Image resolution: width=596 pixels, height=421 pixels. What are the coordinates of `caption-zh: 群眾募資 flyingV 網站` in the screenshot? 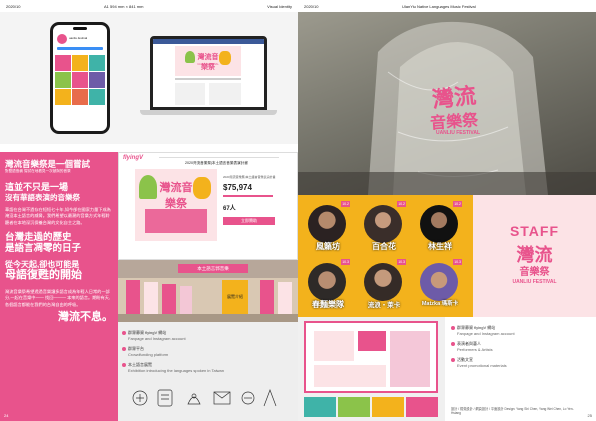 It's located at (476, 327).